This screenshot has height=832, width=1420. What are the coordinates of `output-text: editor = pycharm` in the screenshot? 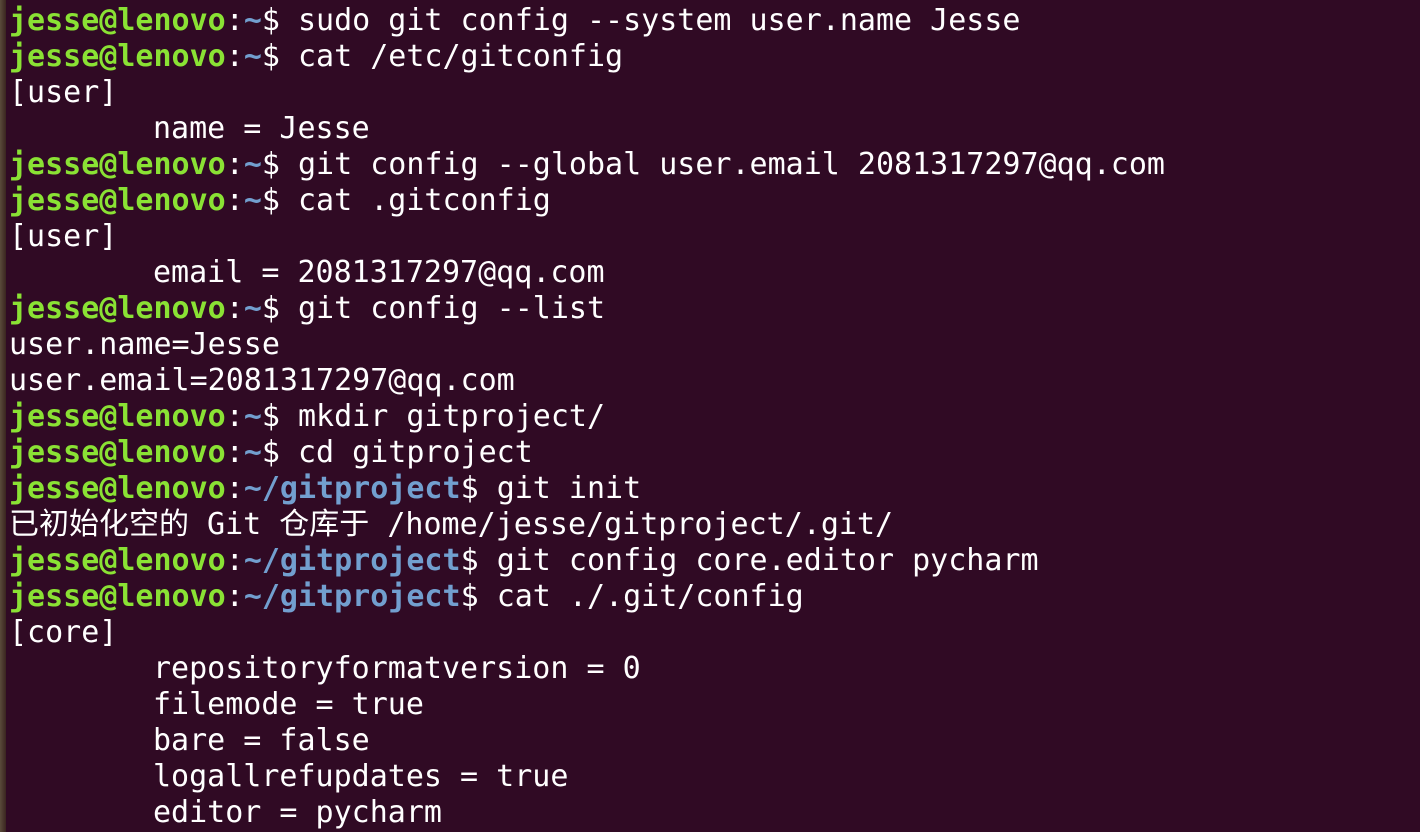 It's located at (297, 812).